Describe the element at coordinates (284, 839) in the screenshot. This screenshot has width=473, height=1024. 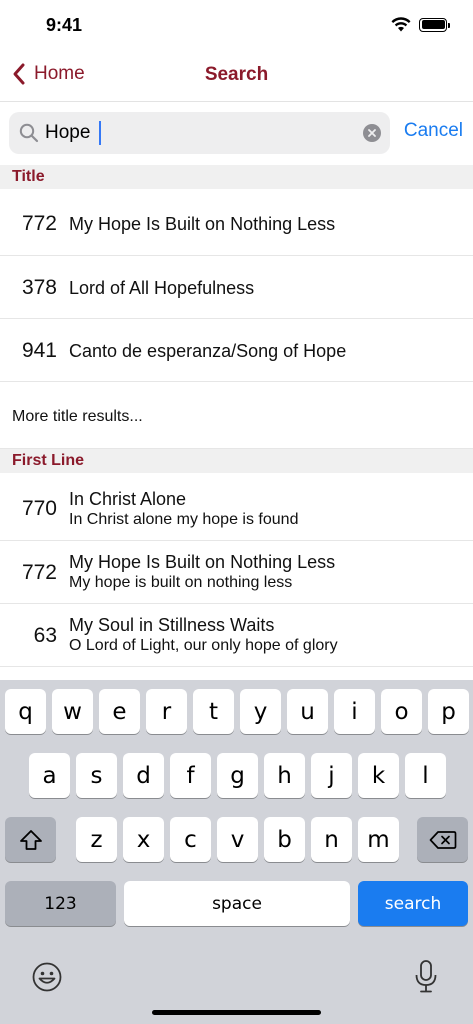
I see `key-b: b` at that location.